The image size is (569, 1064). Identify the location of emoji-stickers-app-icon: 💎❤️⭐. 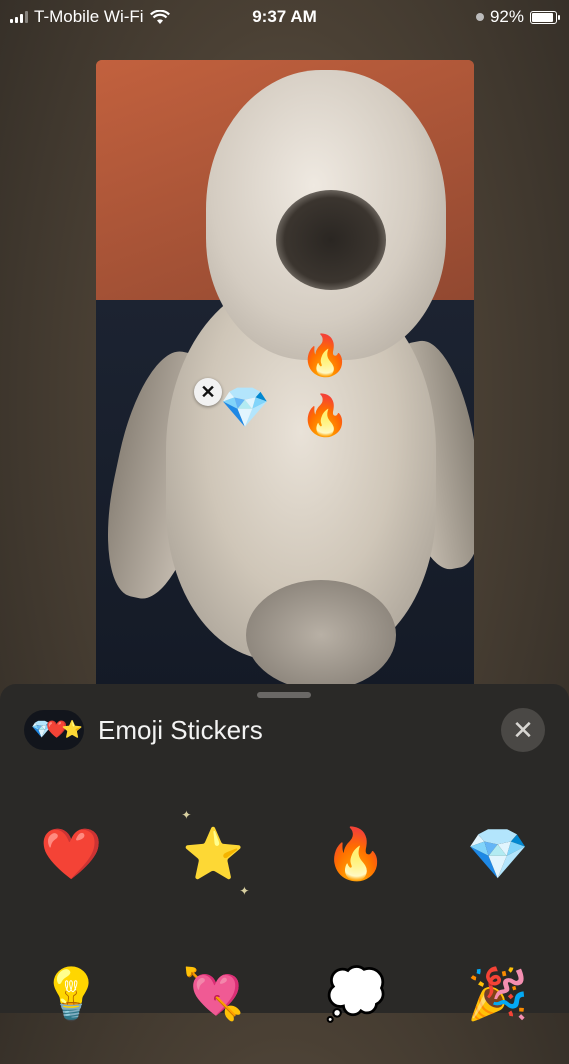
(54, 730).